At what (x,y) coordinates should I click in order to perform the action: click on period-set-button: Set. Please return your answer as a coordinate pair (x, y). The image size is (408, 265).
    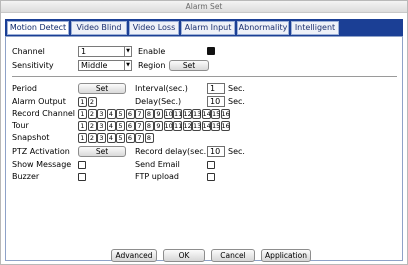
    Looking at the image, I should click on (102, 88).